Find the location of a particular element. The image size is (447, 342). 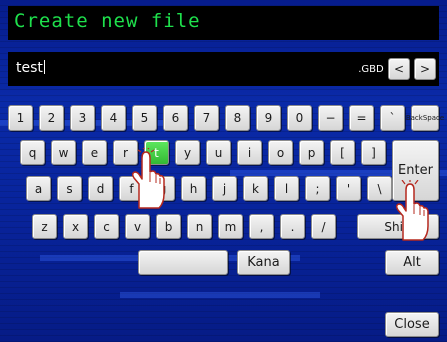

key-row4-6: m is located at coordinates (230, 226).